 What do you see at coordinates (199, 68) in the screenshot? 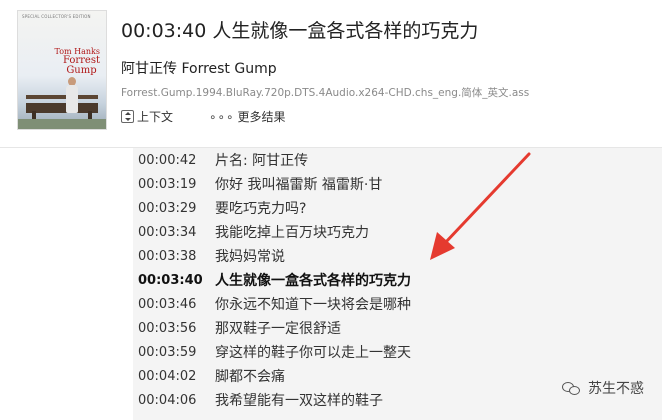
I see `movie-name: 阿甘正传 Forrest Gump` at bounding box center [199, 68].